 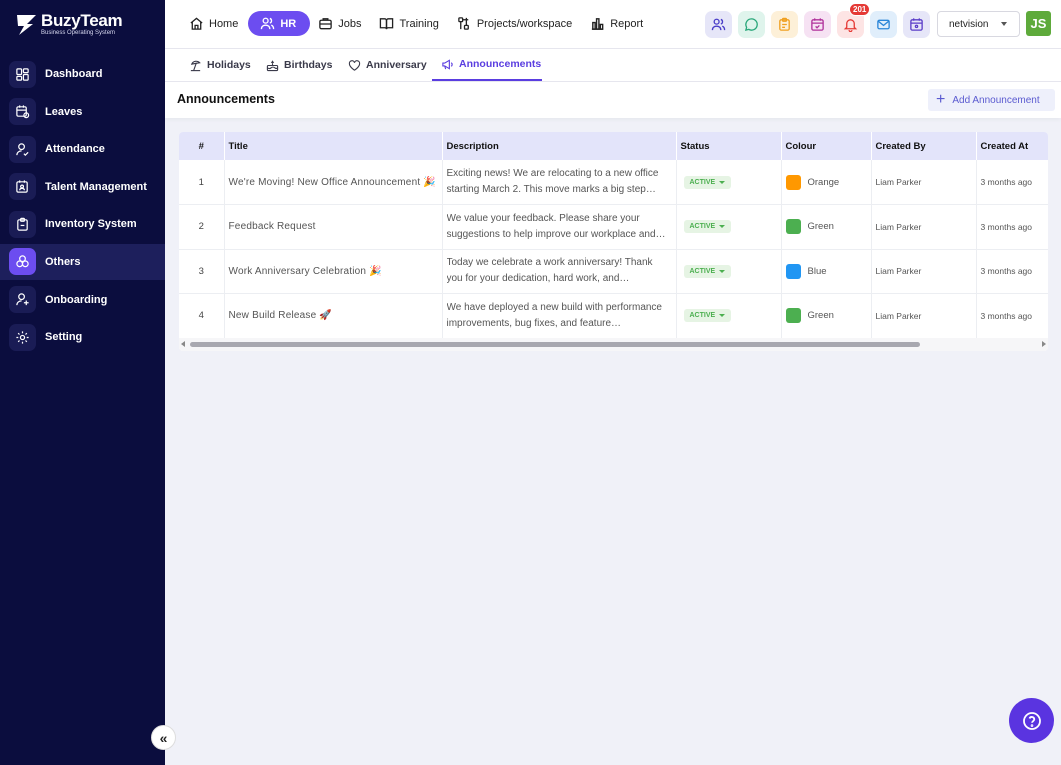 What do you see at coordinates (69, 24) in the screenshot?
I see `brand-logo: BuzyTeam Business Operating System` at bounding box center [69, 24].